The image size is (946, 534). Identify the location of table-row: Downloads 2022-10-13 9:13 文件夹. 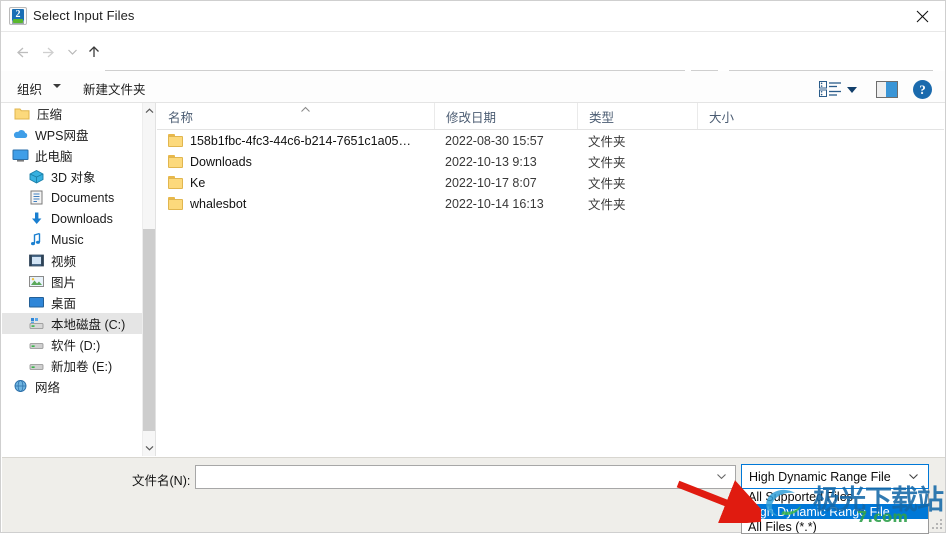
(550, 161).